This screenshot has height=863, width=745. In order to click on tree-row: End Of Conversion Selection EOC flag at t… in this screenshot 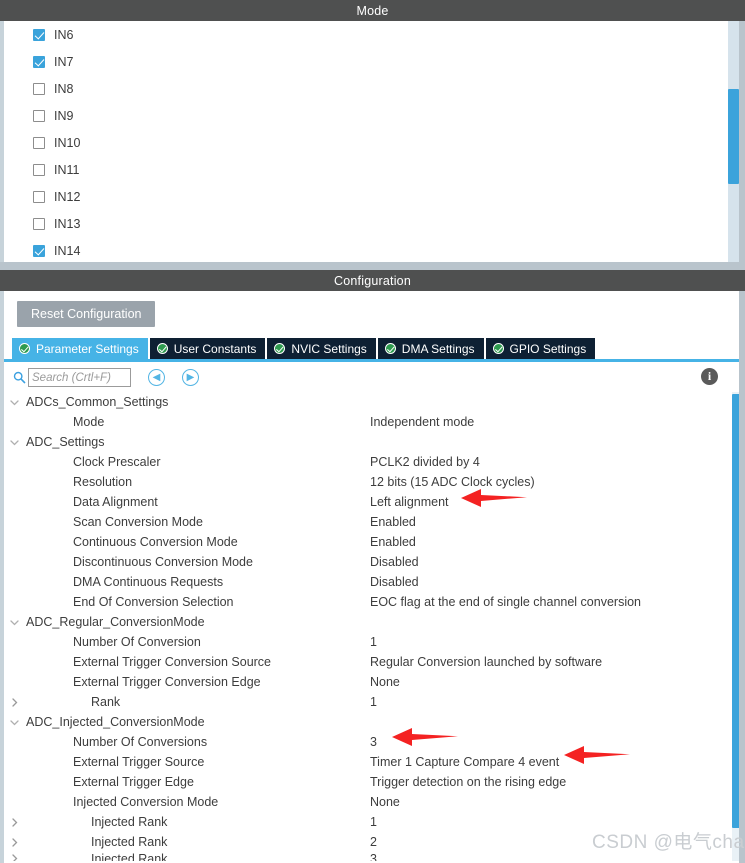, I will do `click(374, 602)`.